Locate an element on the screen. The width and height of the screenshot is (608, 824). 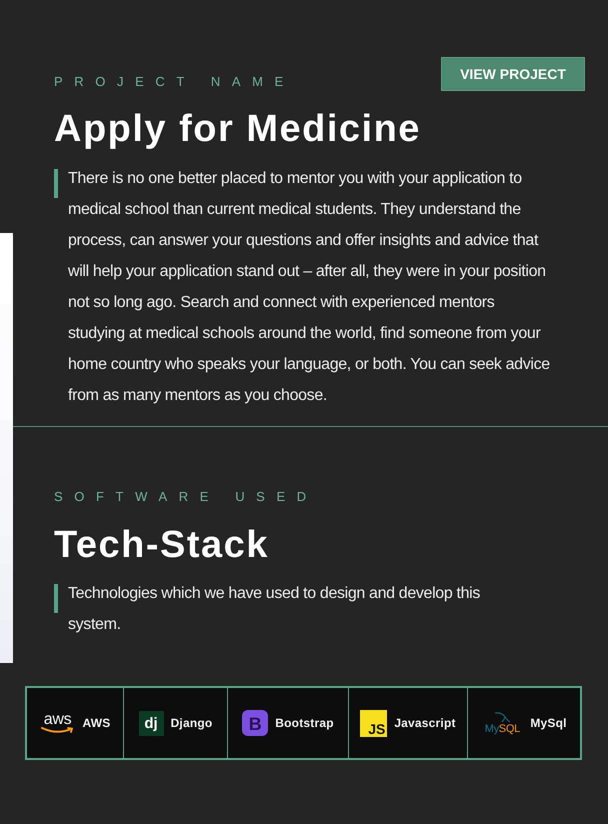
tech-logo: B is located at coordinates (255, 723).